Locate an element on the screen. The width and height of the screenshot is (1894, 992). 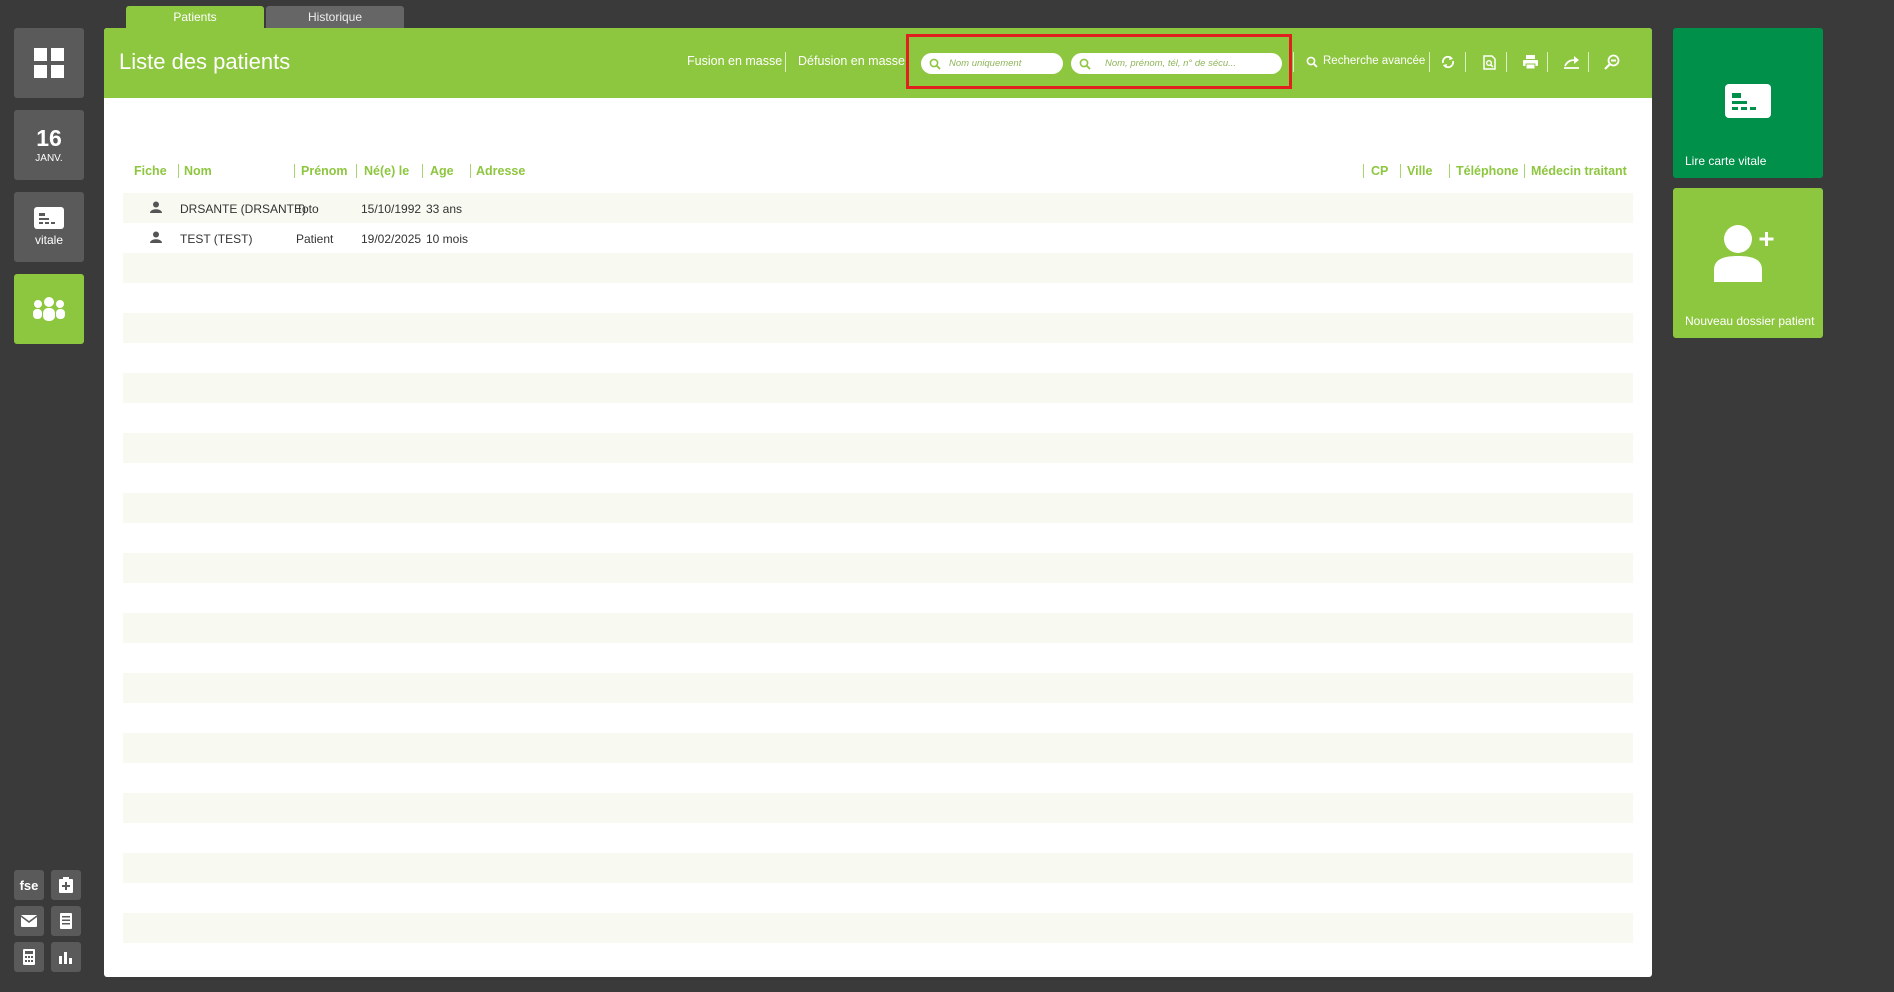
dashboard-button is located at coordinates (49, 63).